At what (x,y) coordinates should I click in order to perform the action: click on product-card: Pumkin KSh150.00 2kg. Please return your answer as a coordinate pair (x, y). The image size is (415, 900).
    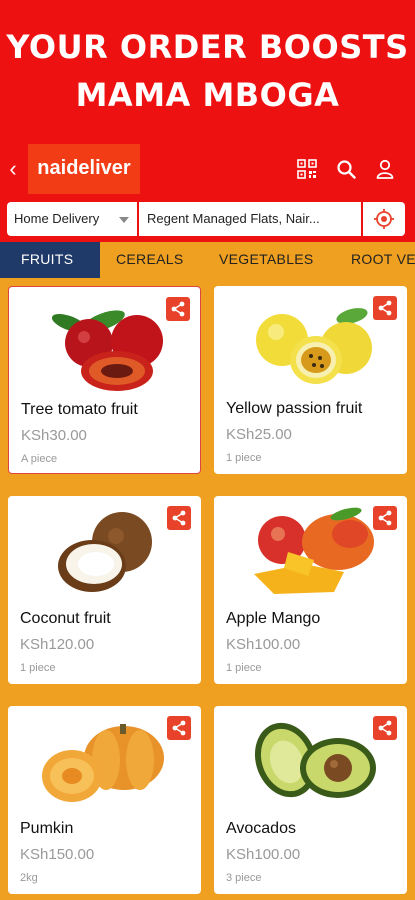
    Looking at the image, I should click on (104, 800).